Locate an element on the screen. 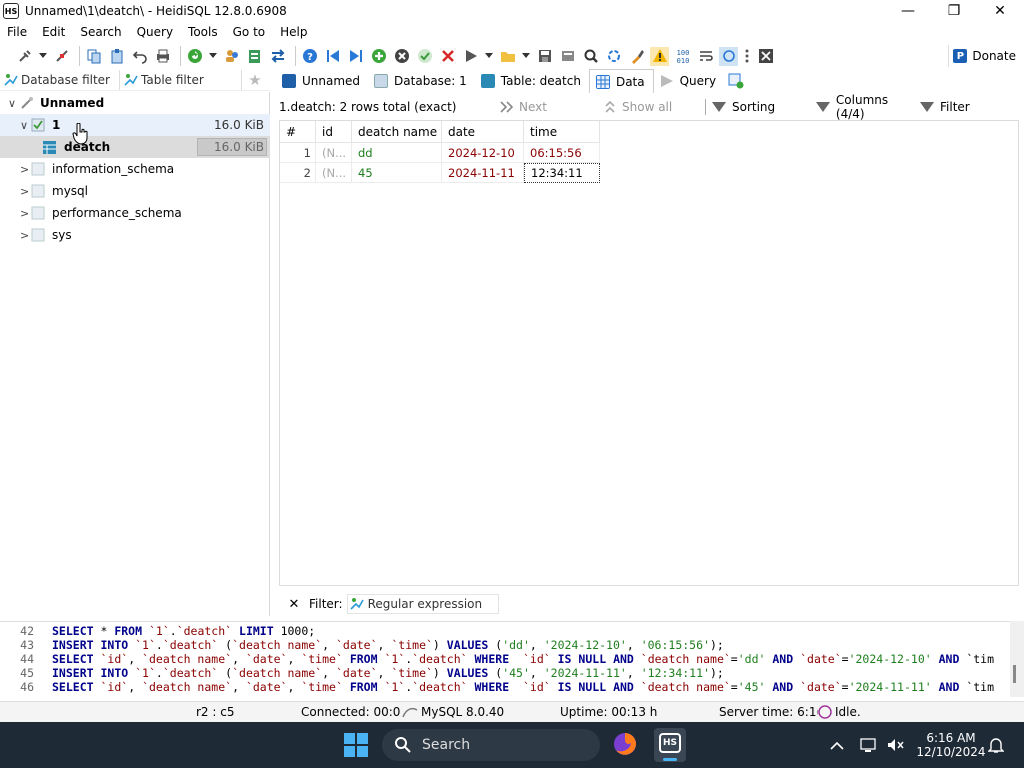 Image resolution: width=1024 pixels, height=768 pixels. tree-item-performance-schema: > performance_schema is located at coordinates (135, 213).